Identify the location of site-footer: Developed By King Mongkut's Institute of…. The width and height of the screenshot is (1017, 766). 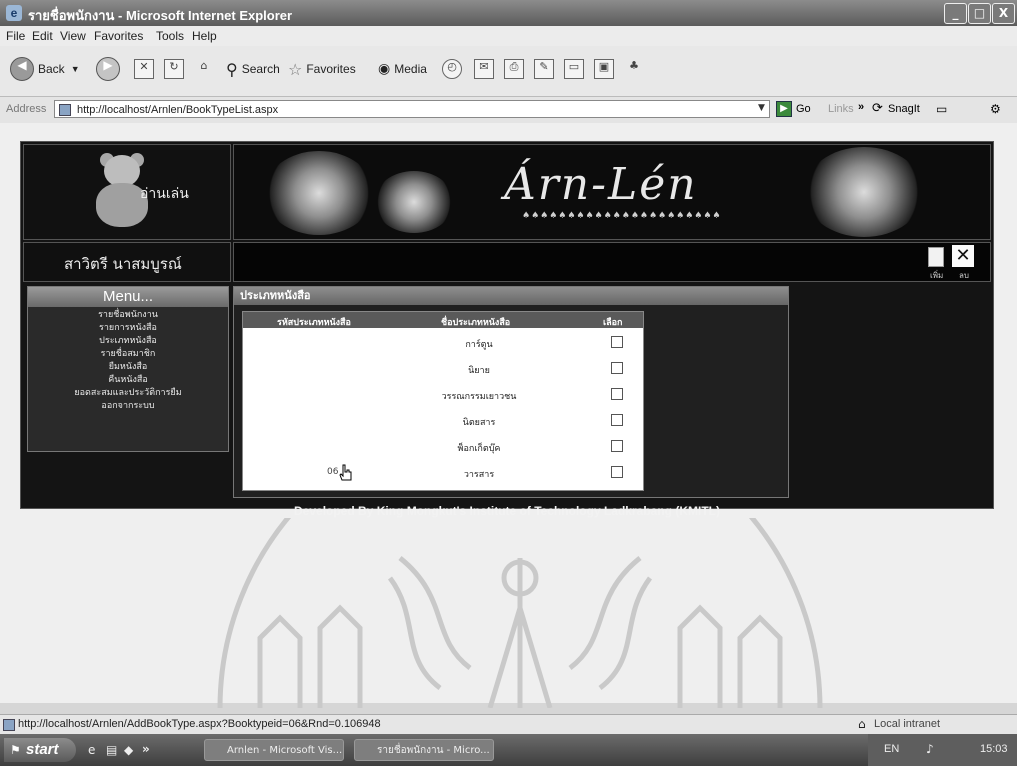
(507, 511).